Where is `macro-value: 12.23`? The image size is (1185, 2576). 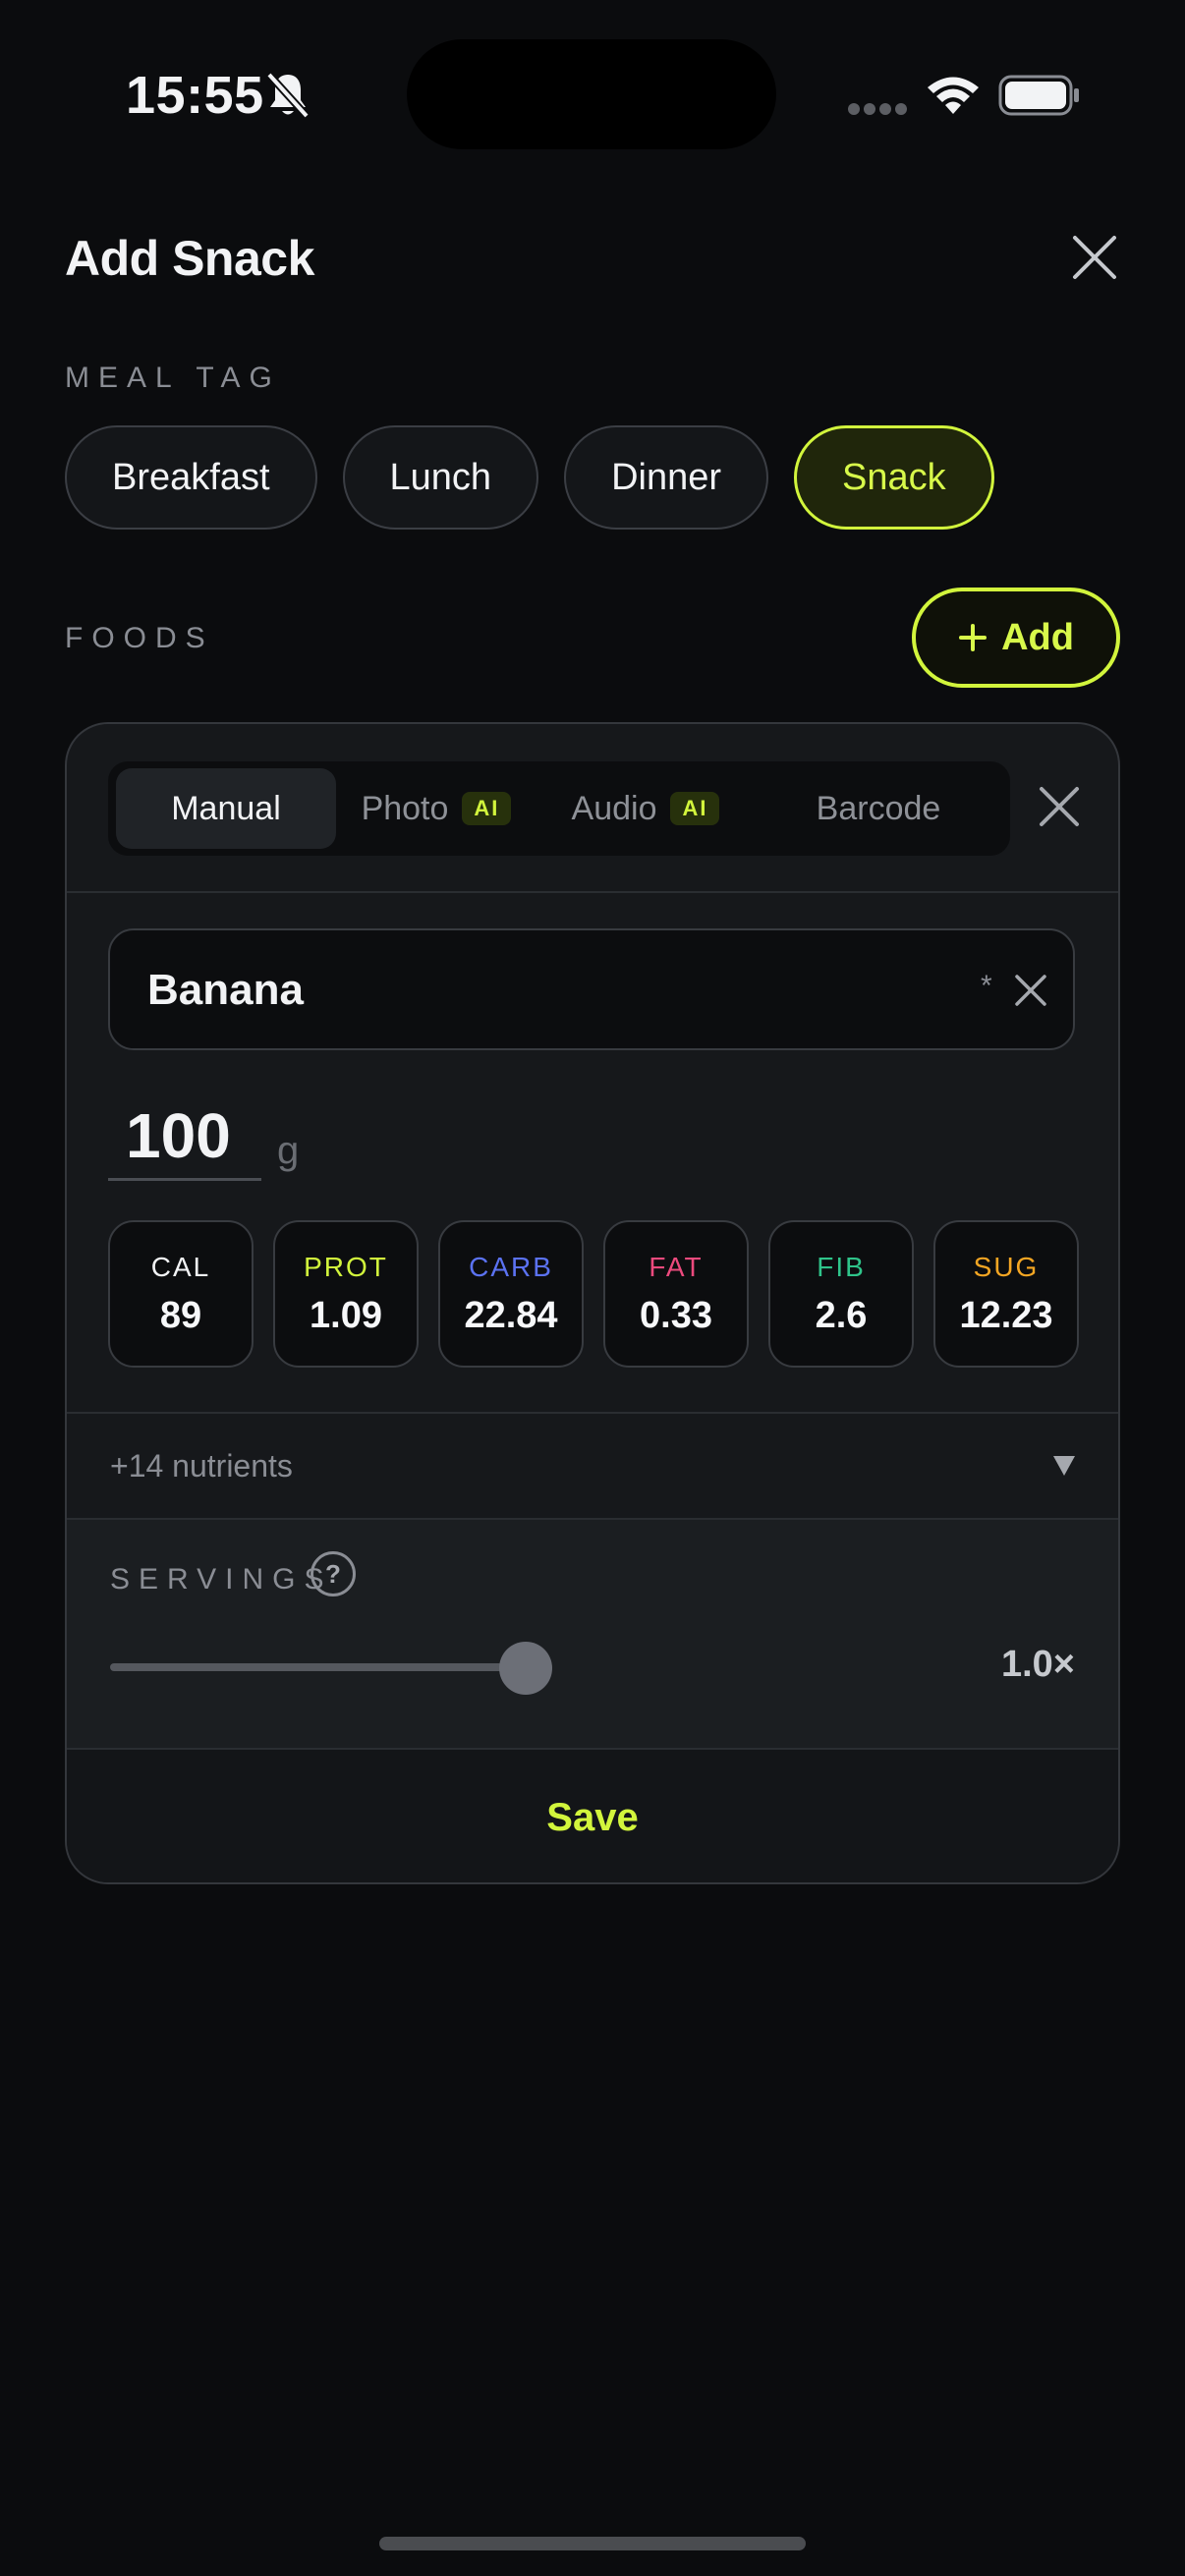 macro-value: 12.23 is located at coordinates (1006, 1315).